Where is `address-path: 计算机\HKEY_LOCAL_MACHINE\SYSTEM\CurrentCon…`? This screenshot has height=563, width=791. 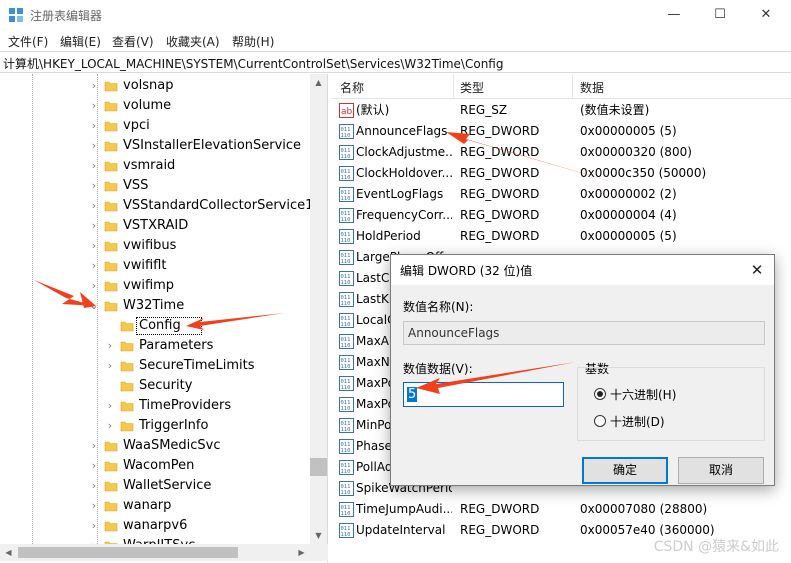 address-path: 计算机\HKEY_LOCAL_MACHINE\SYSTEM\CurrentCon… is located at coordinates (253, 63).